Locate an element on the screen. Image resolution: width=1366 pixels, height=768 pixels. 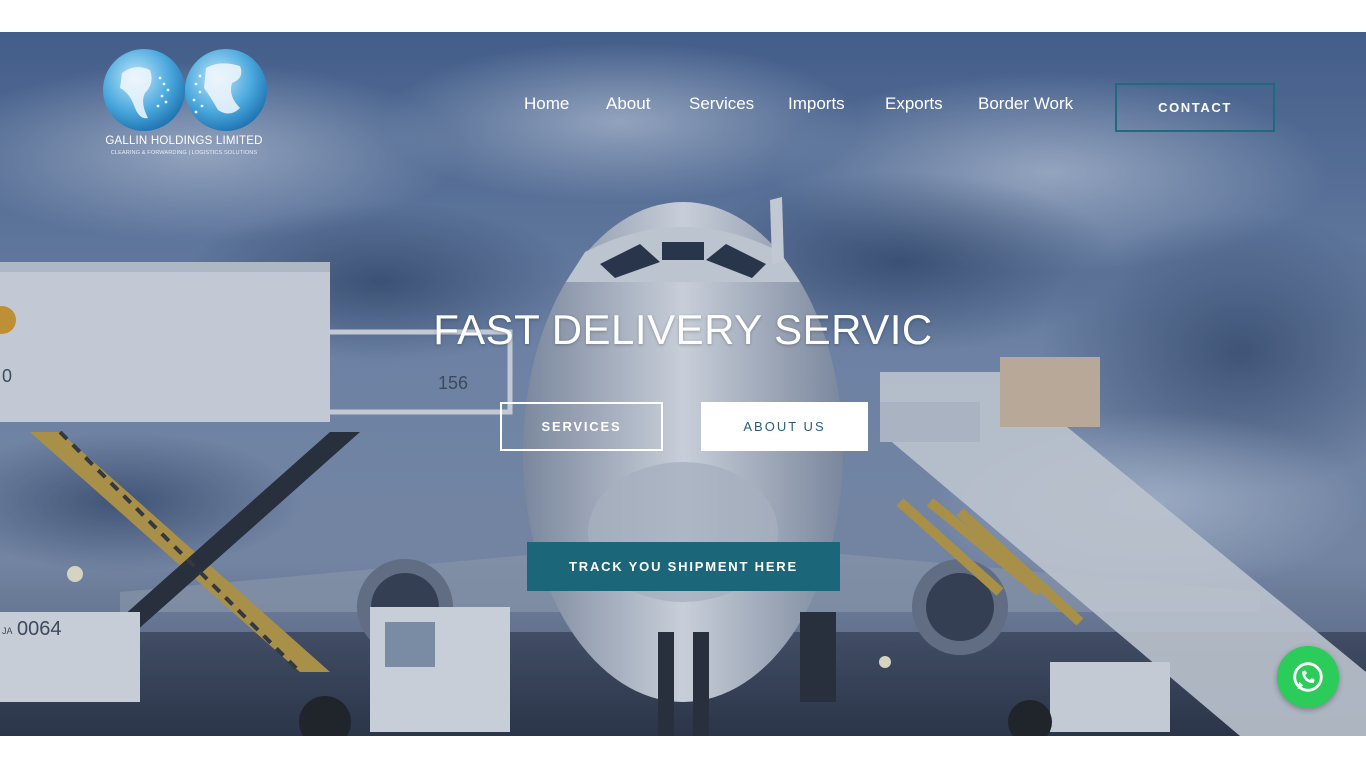
whatsapp-chat-button is located at coordinates (1308, 677).